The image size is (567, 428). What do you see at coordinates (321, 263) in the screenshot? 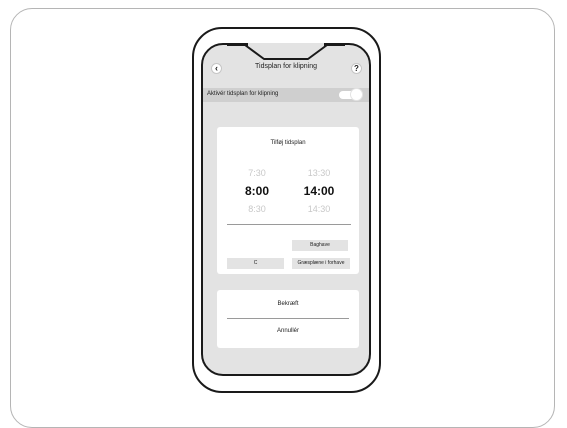
I see `zone-chip-front-lawn: Græsplæne i forhave` at bounding box center [321, 263].